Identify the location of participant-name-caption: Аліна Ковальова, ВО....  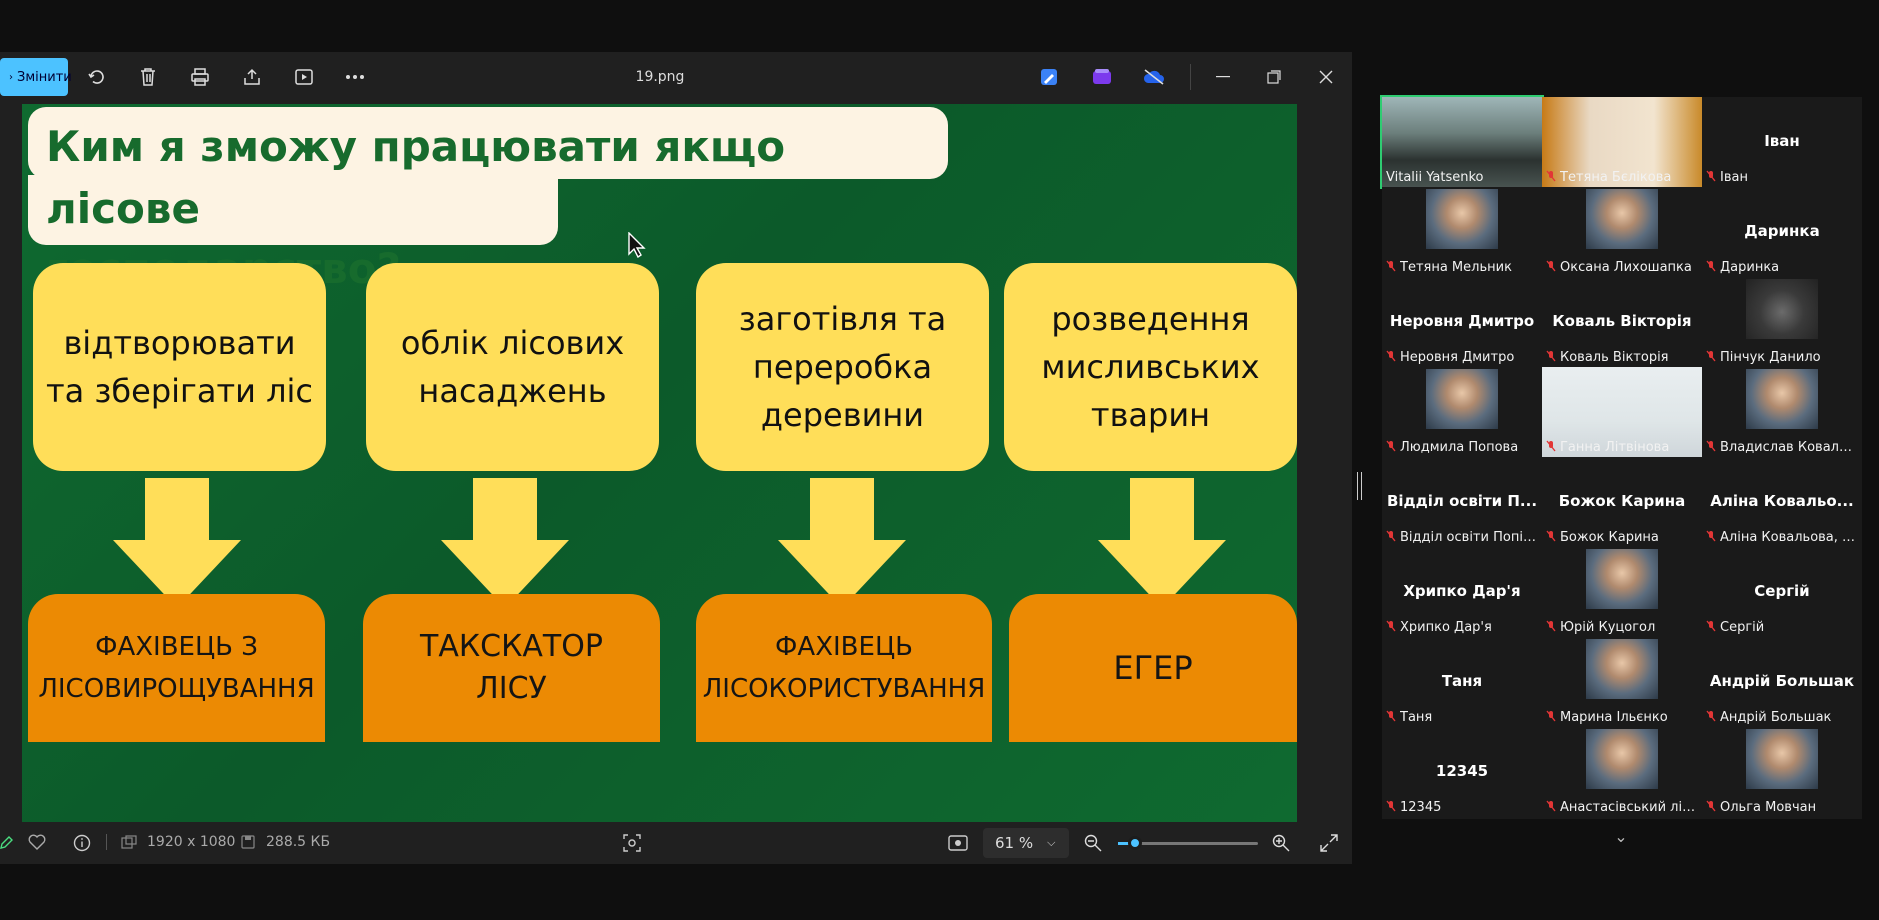
(1782, 537).